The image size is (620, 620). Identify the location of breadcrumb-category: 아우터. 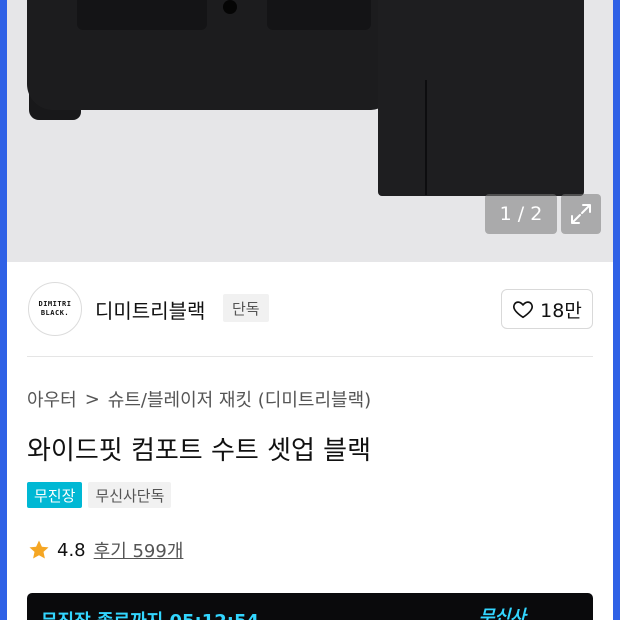
(52, 399).